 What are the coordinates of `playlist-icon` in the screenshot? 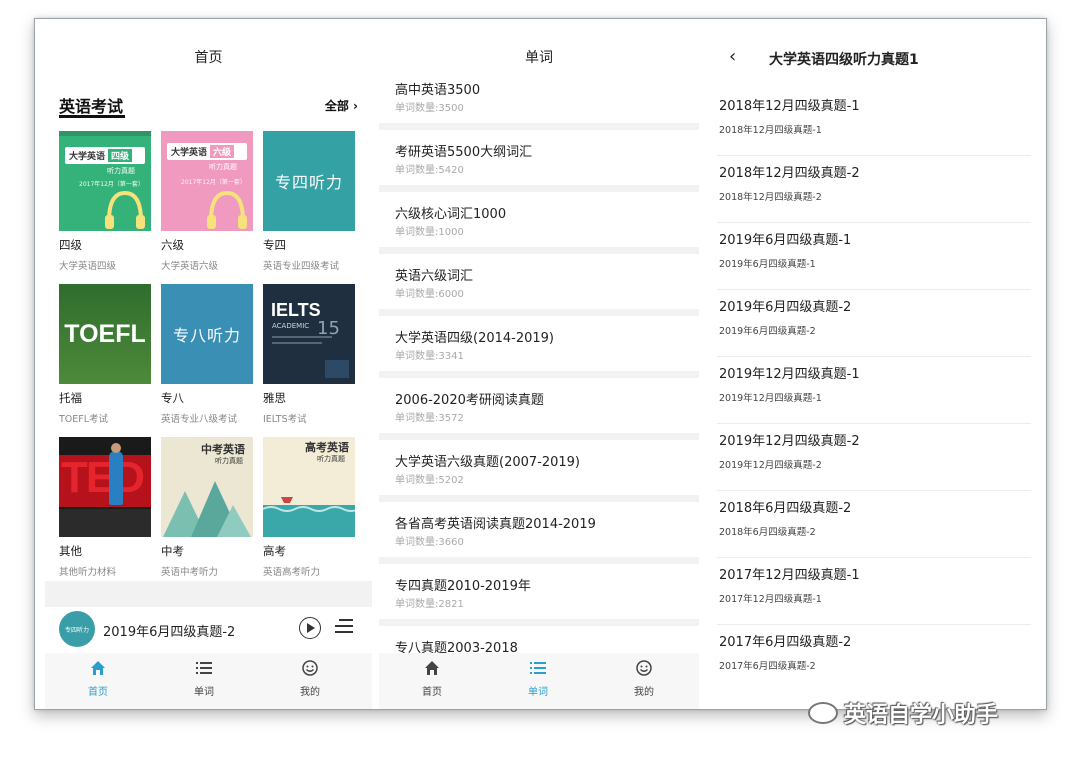 It's located at (344, 626).